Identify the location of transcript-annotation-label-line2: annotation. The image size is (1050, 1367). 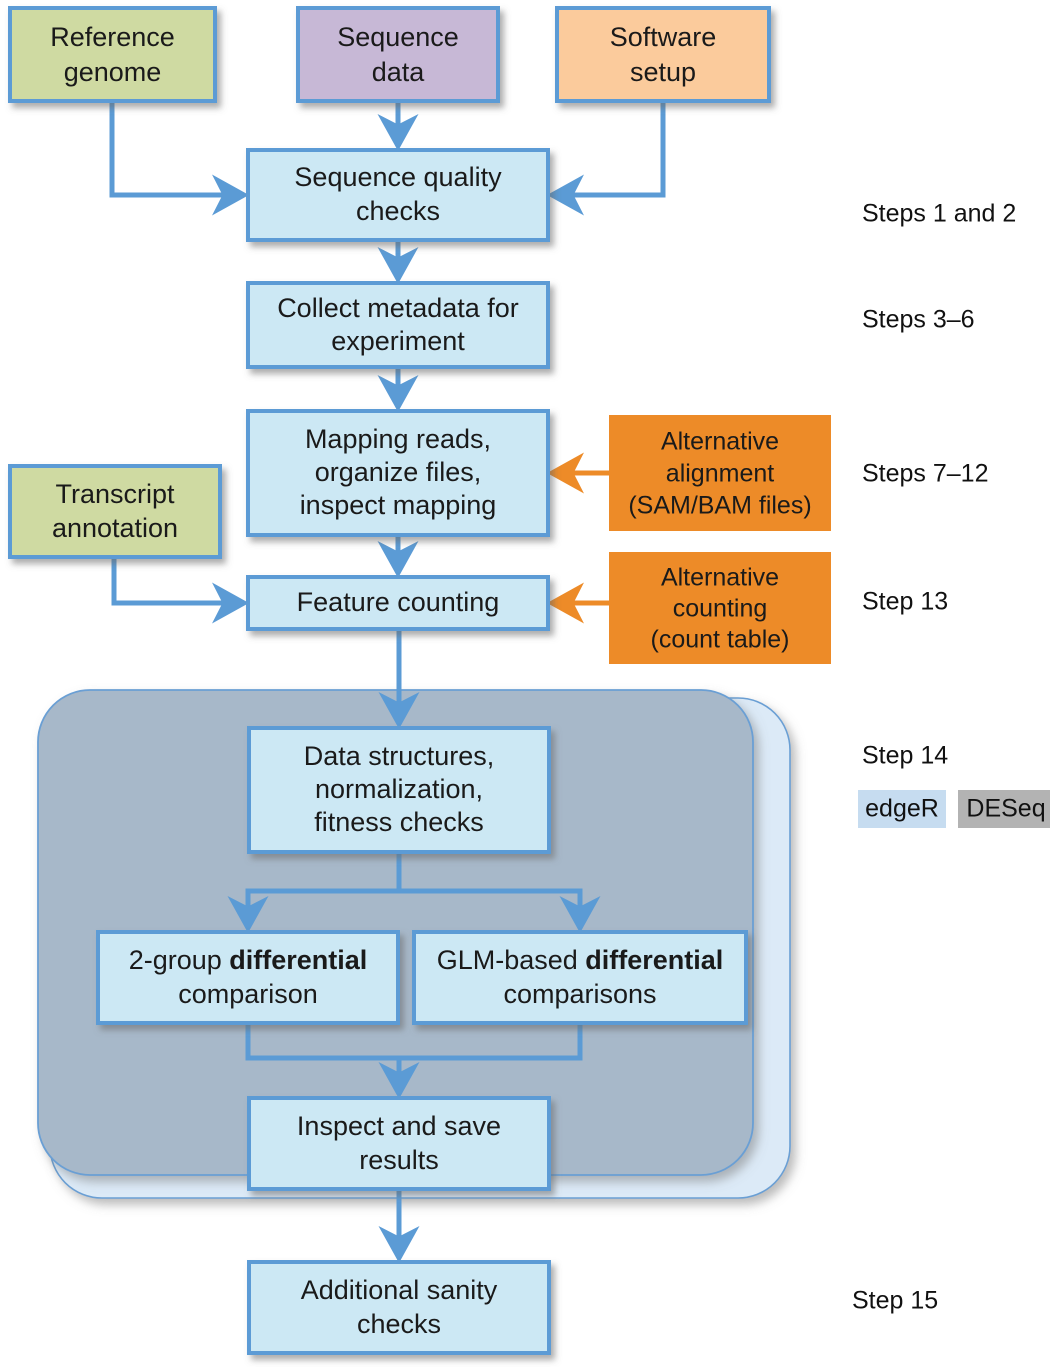
(115, 528).